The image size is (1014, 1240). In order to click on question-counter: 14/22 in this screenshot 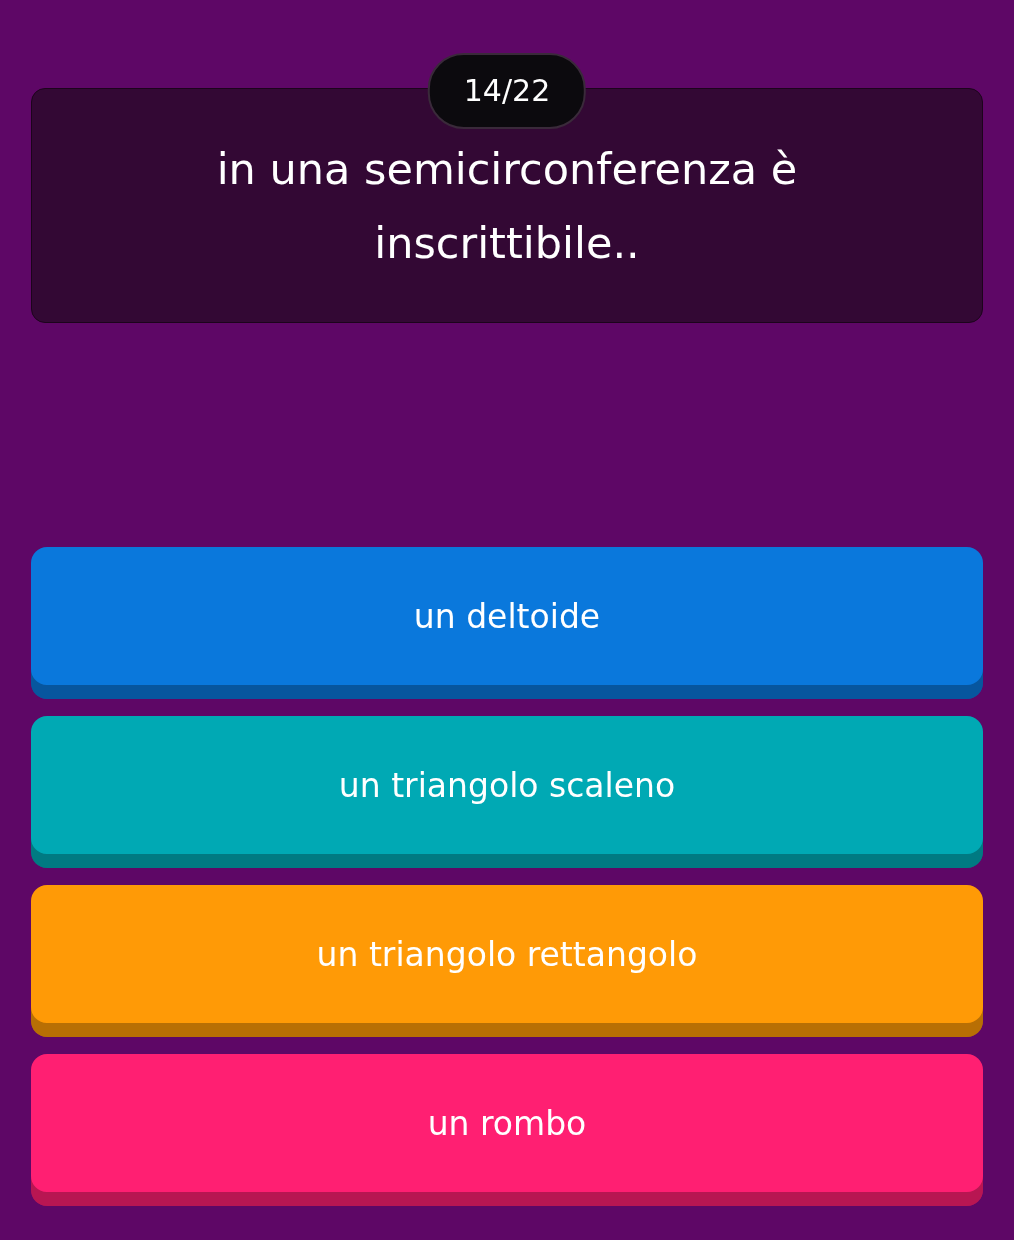, I will do `click(507, 91)`.